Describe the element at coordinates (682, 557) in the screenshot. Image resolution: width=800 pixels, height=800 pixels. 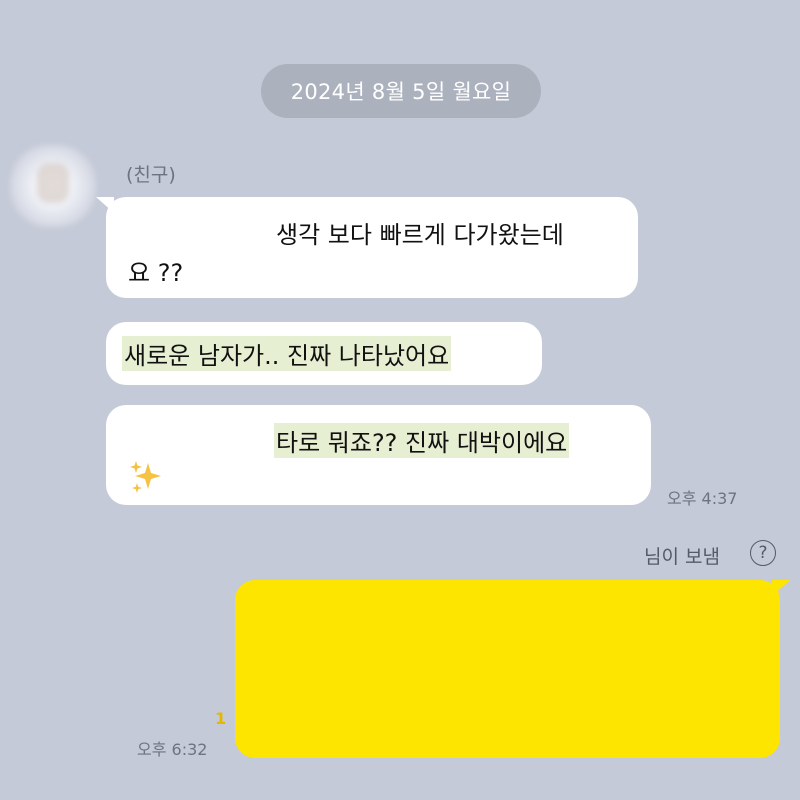
I see `sent-by-label: 님이 보냄` at that location.